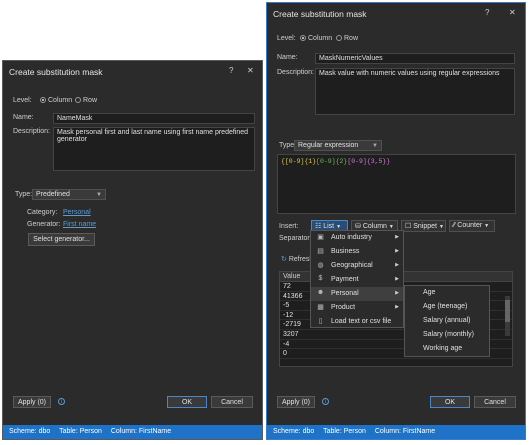 The width and height of the screenshot is (529, 445). What do you see at coordinates (472, 226) in the screenshot?
I see `insert-counter-button: ⁄⁄ Counter ▼` at bounding box center [472, 226].